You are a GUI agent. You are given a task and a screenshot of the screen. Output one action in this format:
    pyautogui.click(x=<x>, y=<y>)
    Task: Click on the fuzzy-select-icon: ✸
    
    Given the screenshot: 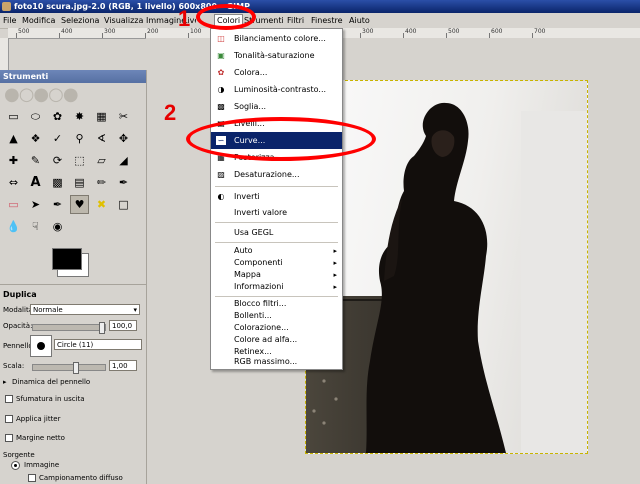 What is the action you would take?
    pyautogui.click(x=79, y=116)
    